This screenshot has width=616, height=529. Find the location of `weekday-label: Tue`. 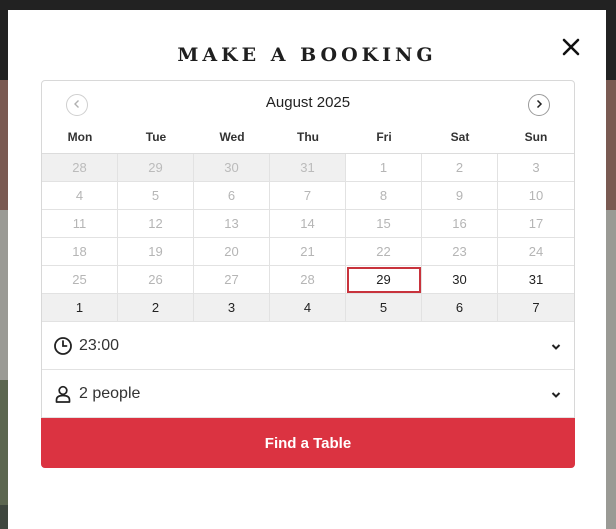

weekday-label: Tue is located at coordinates (156, 137).